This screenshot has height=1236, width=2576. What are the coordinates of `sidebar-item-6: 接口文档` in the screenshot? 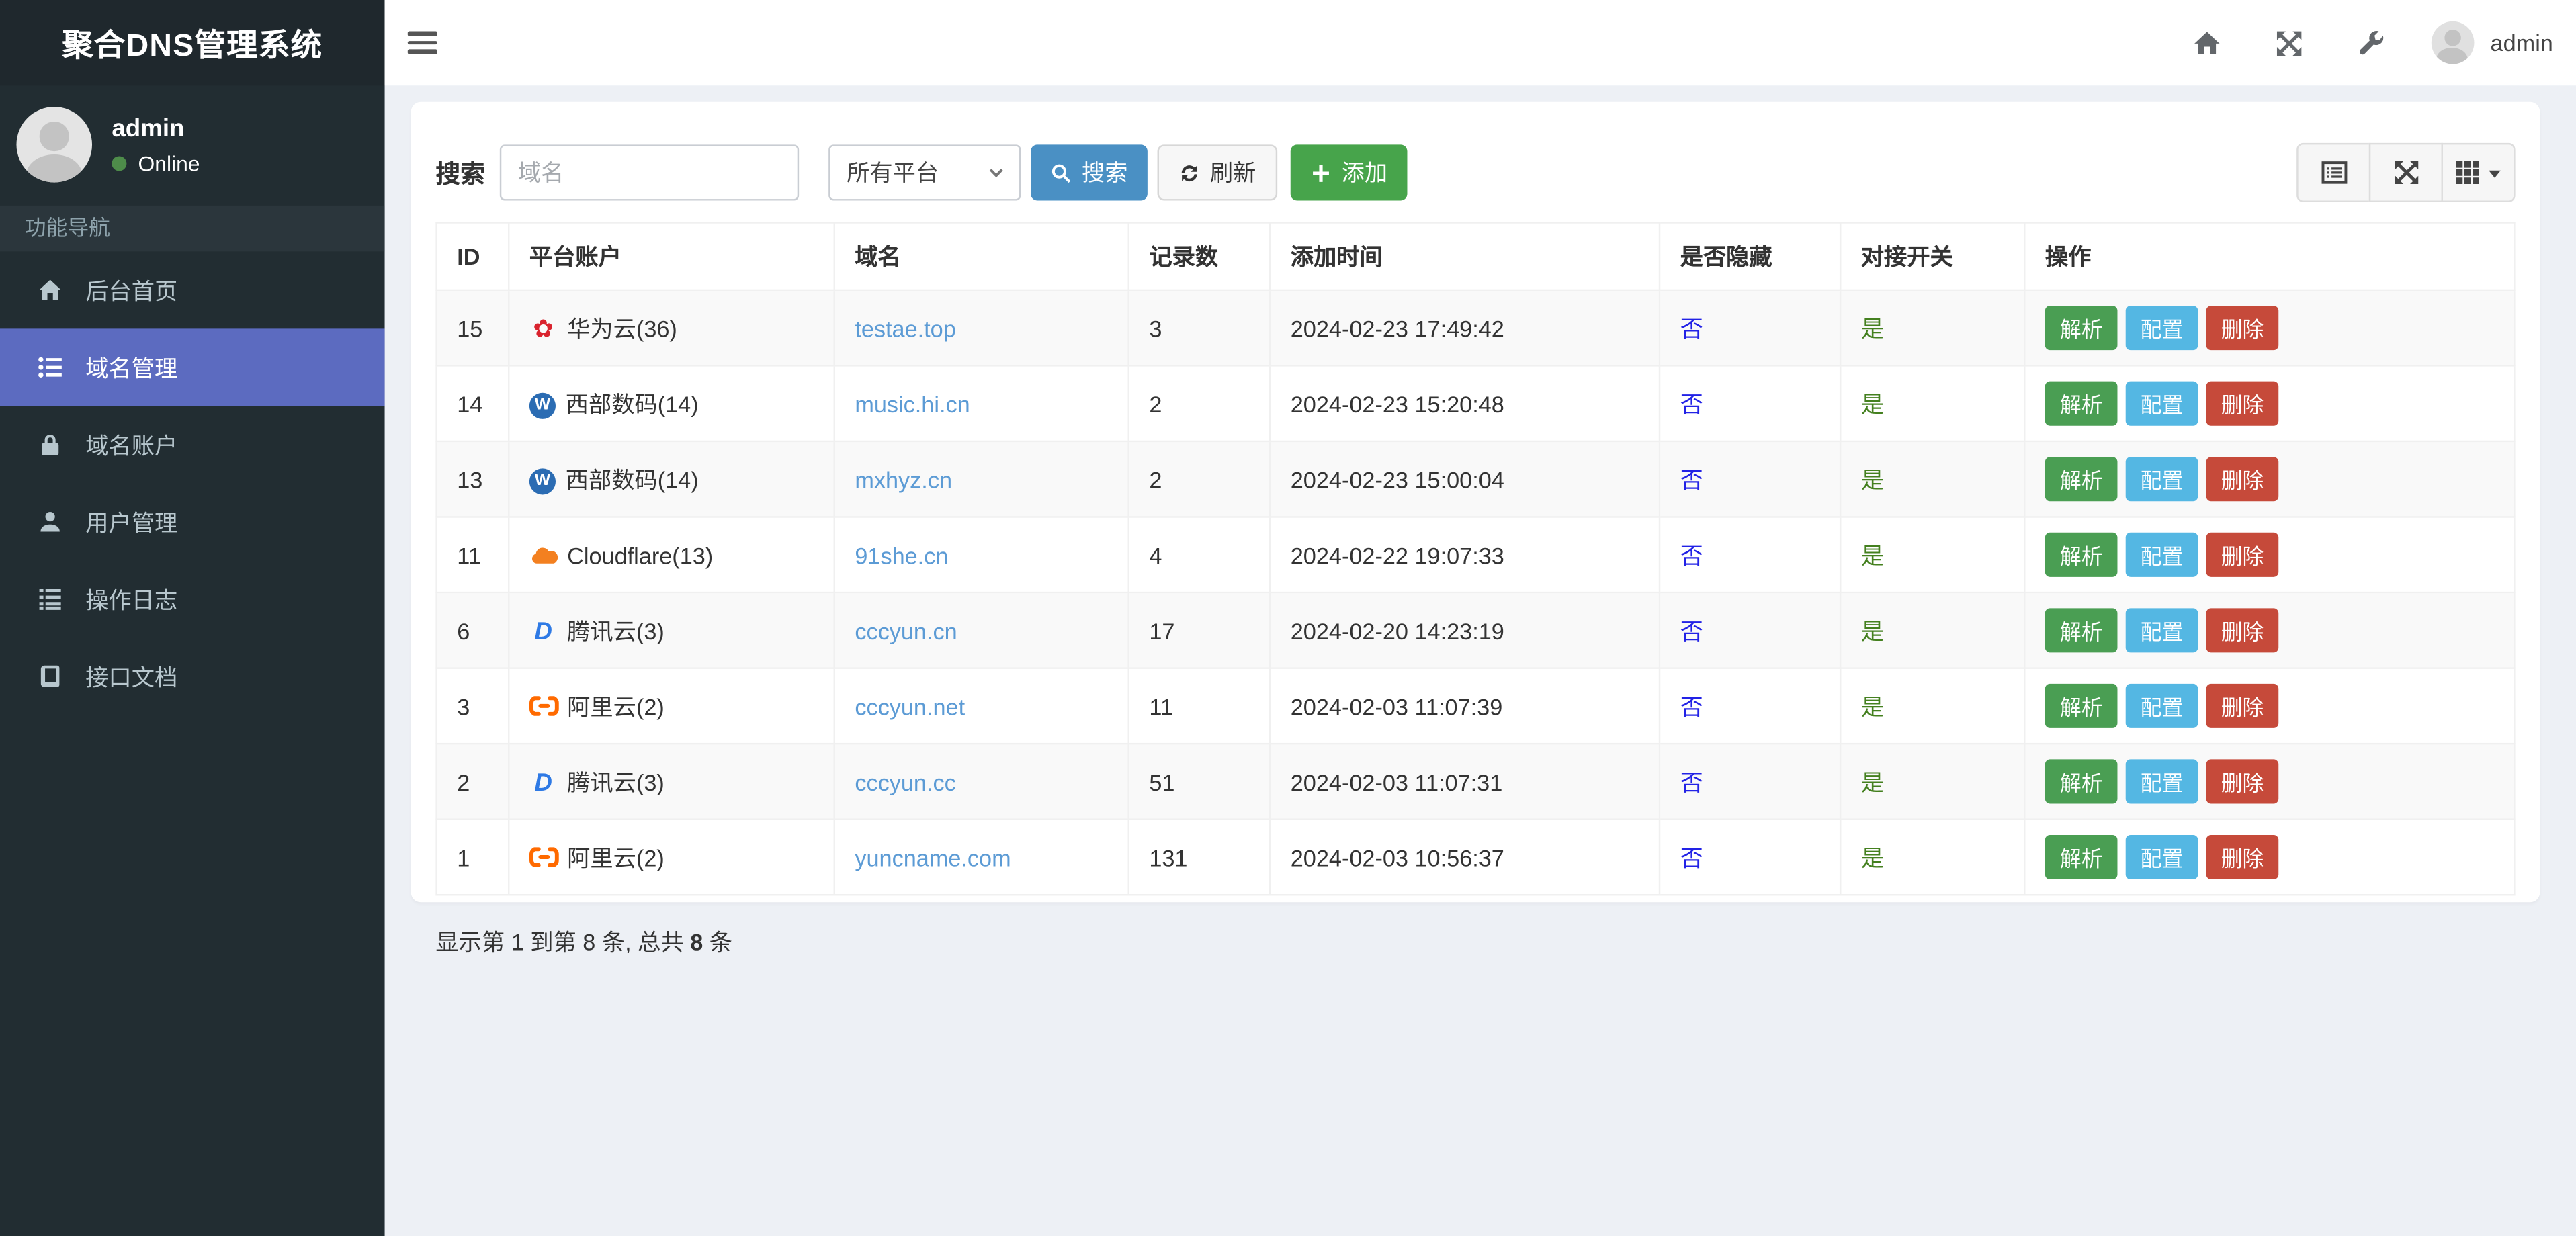 It's located at (192, 676).